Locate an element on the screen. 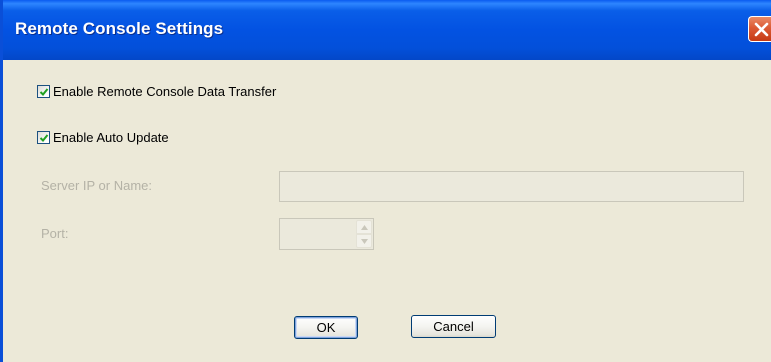 The width and height of the screenshot is (771, 362). port-decrement-button is located at coordinates (364, 241).